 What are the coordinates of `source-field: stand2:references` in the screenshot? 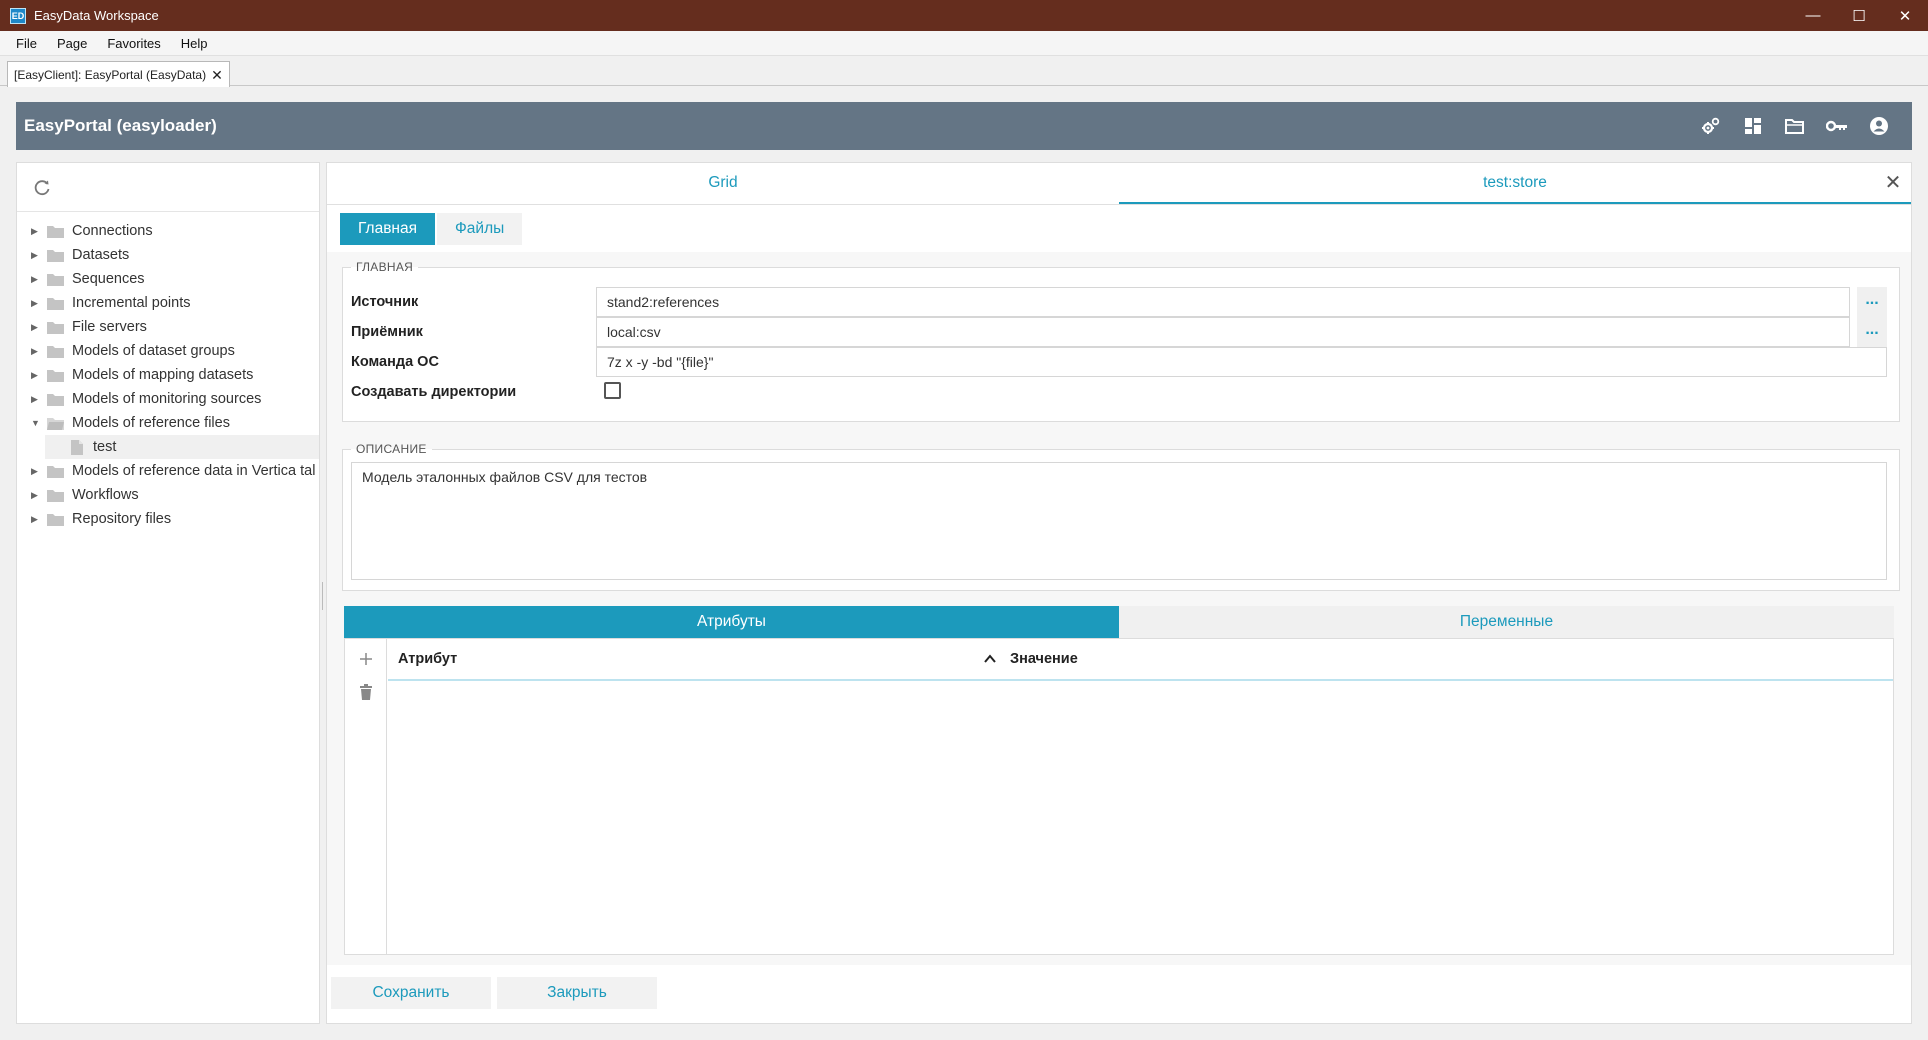 It's located at (1223, 302).